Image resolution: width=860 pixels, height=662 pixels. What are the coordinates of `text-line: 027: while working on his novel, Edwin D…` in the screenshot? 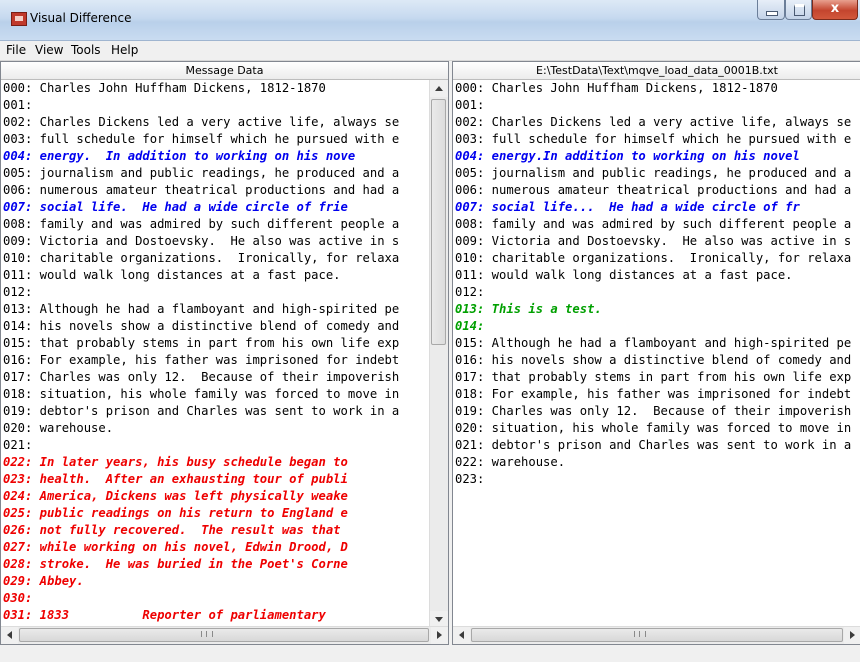 It's located at (175, 547).